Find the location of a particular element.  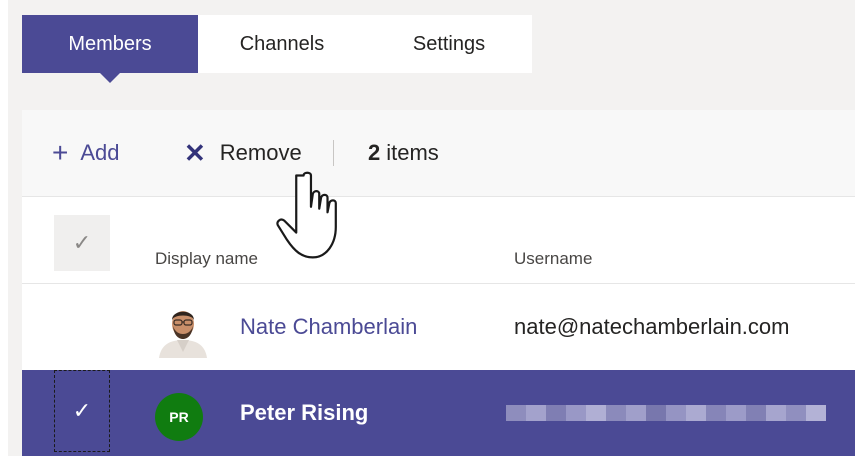

close-icon: ✕ is located at coordinates (195, 152).